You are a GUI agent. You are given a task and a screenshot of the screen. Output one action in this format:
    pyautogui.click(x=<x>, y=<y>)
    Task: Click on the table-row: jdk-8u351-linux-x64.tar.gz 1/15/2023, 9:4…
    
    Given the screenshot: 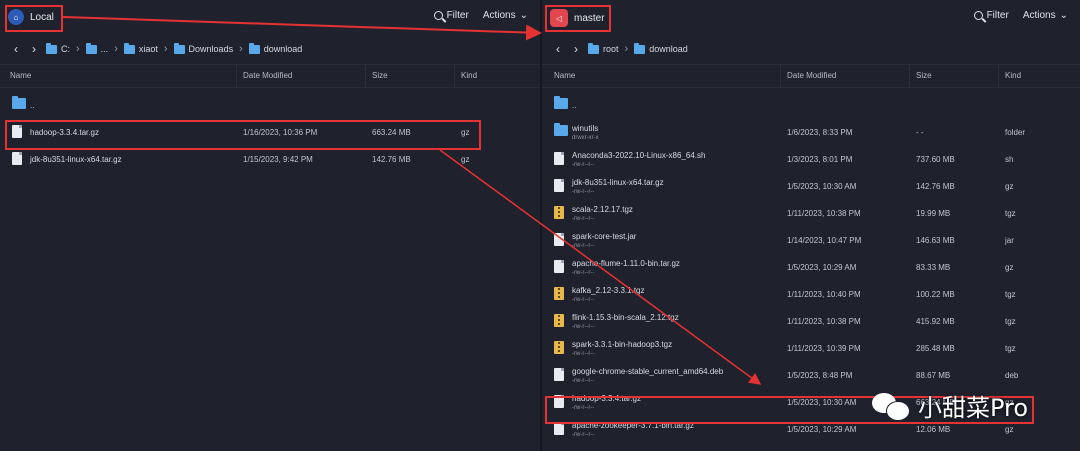 What is the action you would take?
    pyautogui.click(x=270, y=159)
    